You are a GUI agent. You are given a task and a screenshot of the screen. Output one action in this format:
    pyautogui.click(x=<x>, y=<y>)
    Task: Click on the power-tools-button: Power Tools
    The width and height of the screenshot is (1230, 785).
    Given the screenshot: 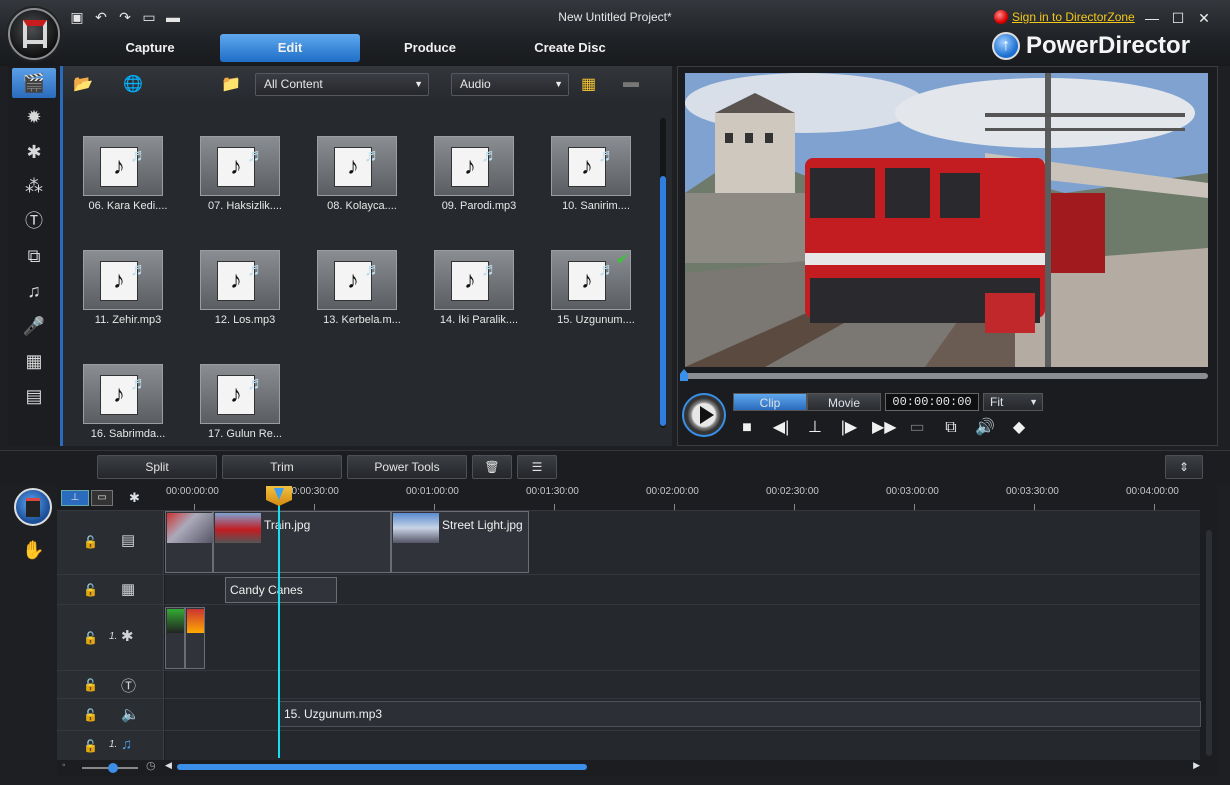 What is the action you would take?
    pyautogui.click(x=407, y=467)
    